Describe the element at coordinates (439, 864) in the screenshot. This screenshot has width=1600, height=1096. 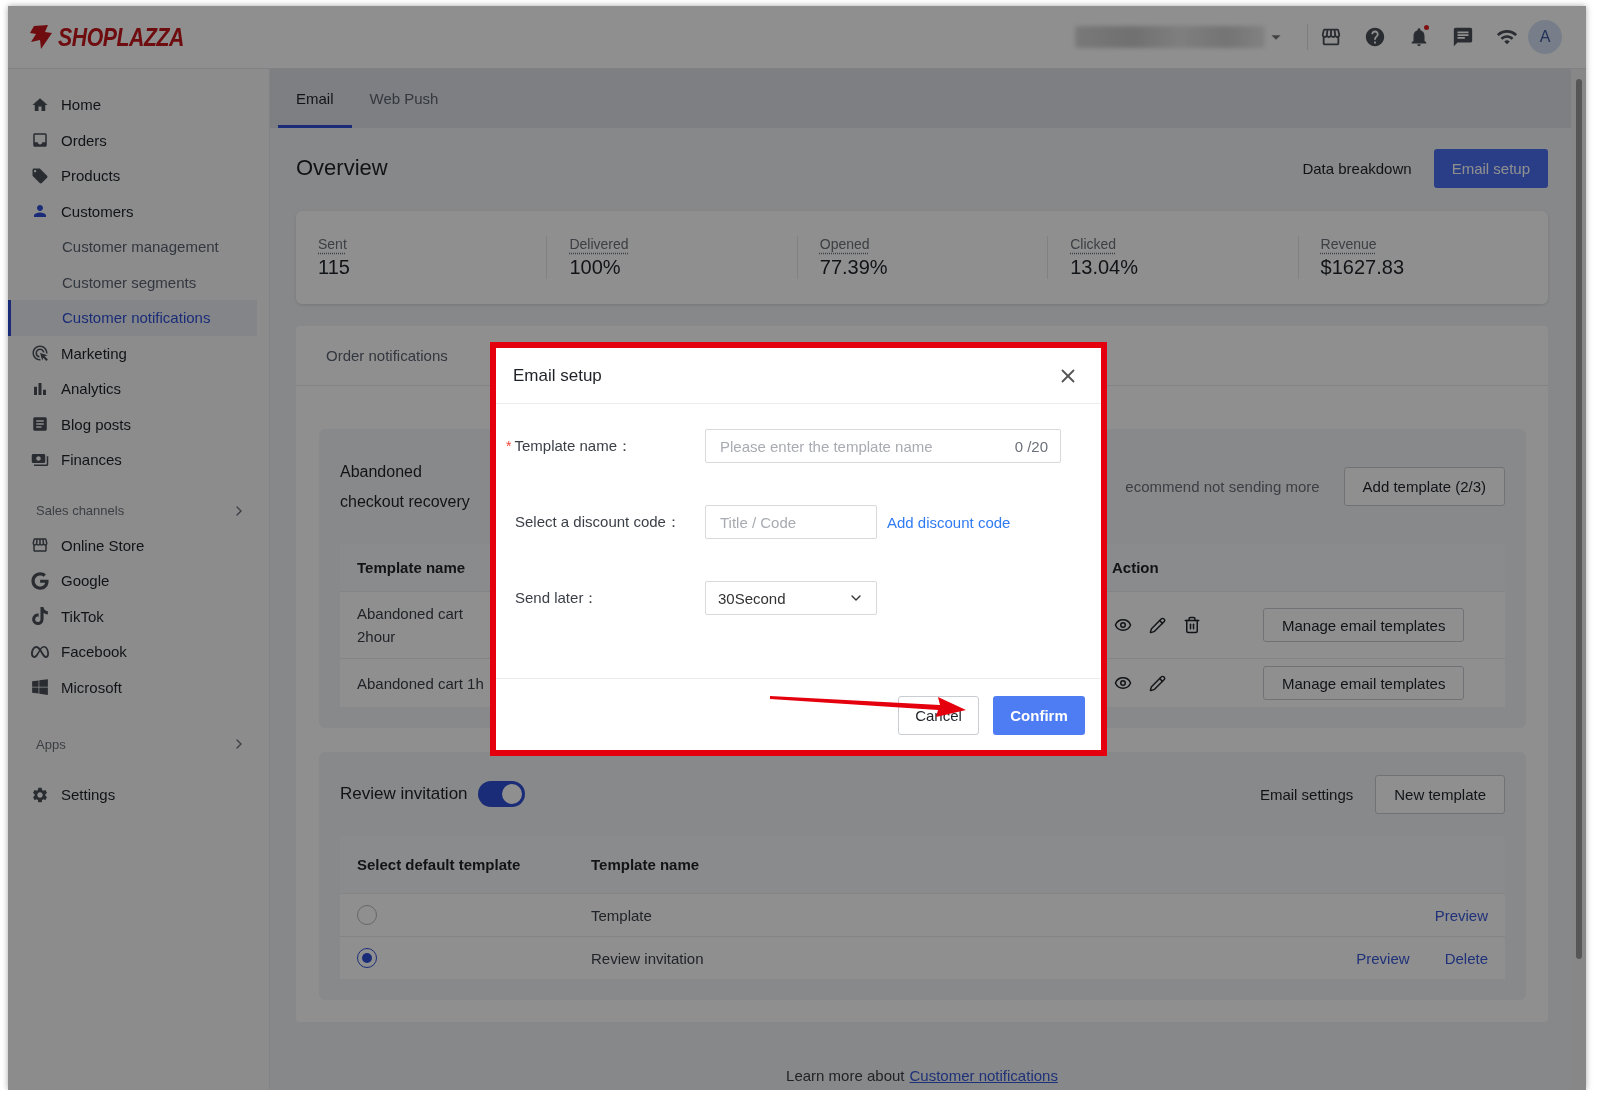
I see `column-header: Select default template` at that location.